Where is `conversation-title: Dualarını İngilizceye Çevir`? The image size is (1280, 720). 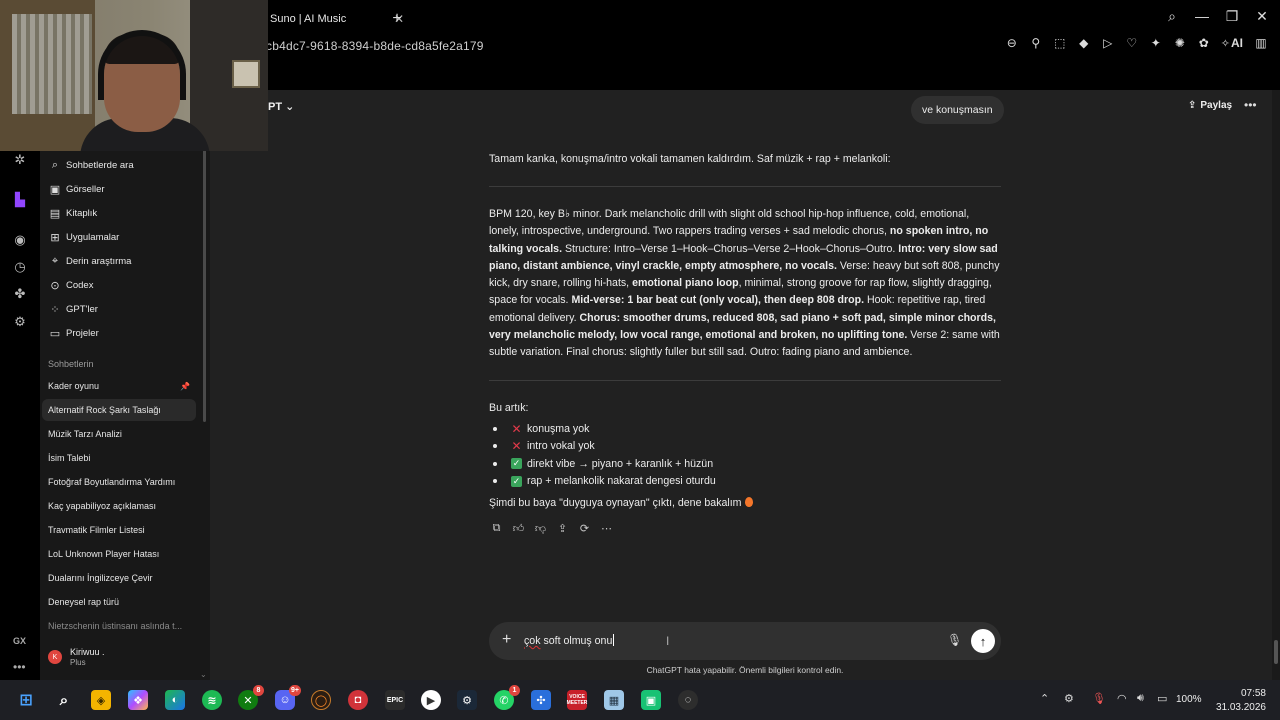
conversation-title: Dualarını İngilizceye Çevir is located at coordinates (100, 578).